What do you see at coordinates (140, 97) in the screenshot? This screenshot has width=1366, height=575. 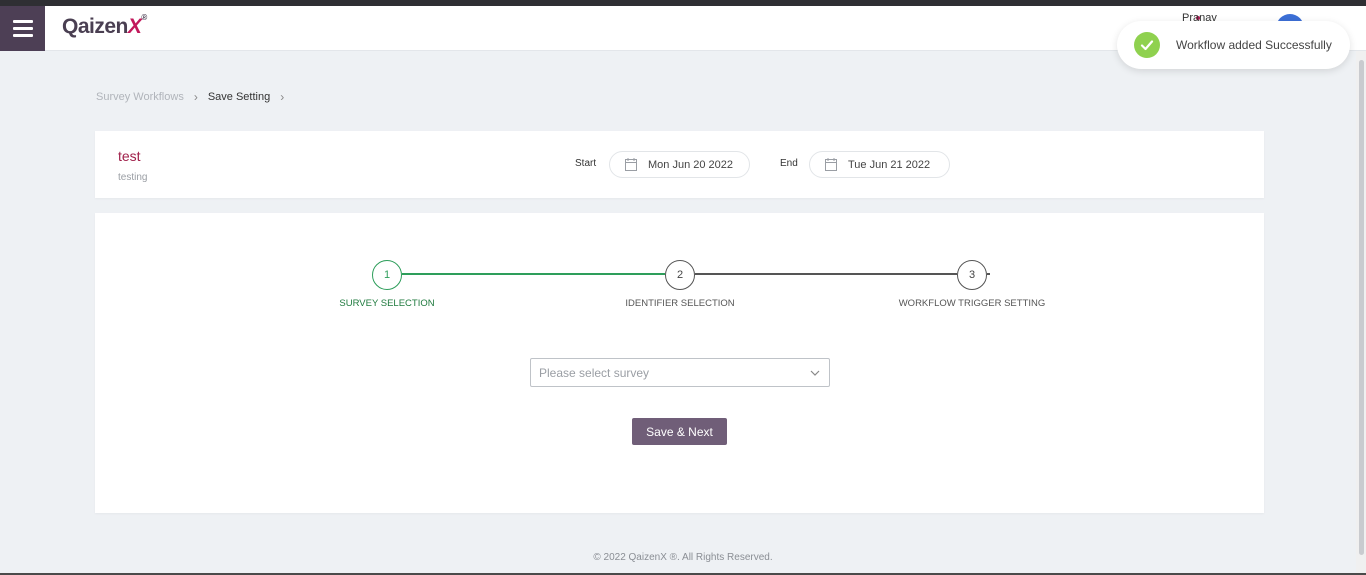 I see `breadcrumb-survey-workflows: Survey Workflows` at bounding box center [140, 97].